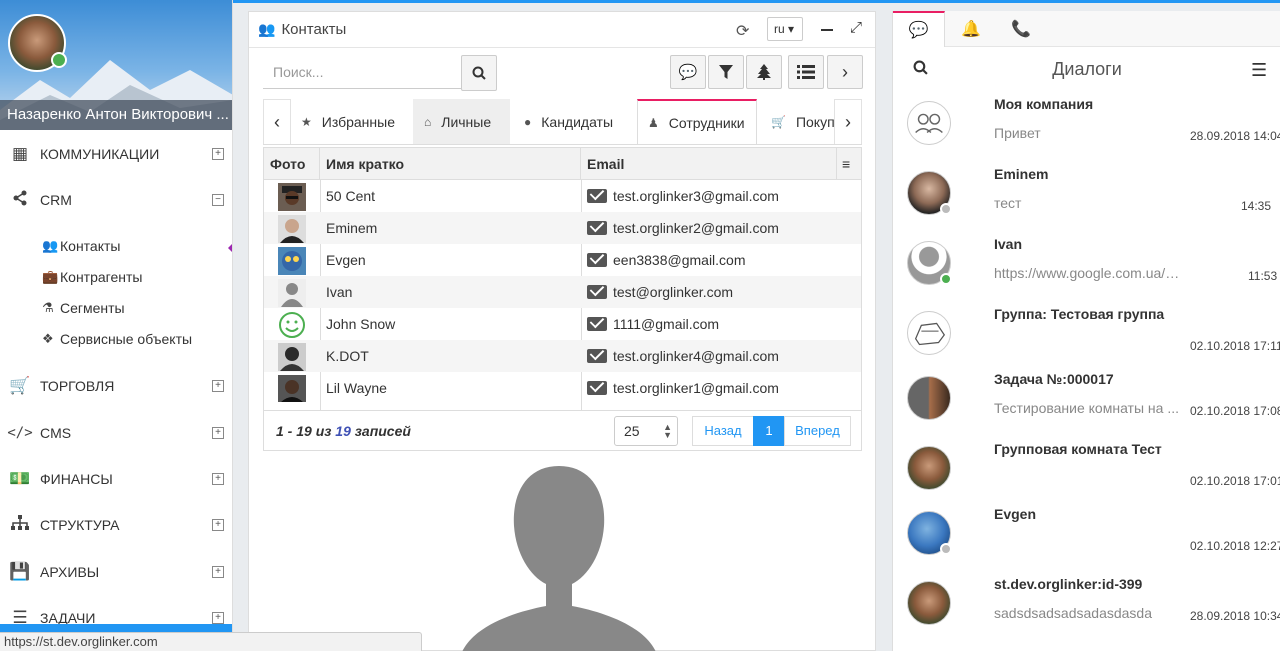 The image size is (1280, 651). Describe the element at coordinates (277, 121) in the screenshot. I see `tabs-scroll-left: ‹` at that location.